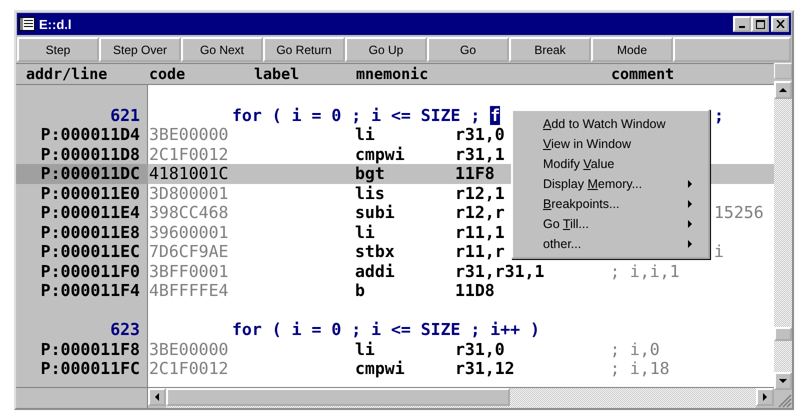  Describe the element at coordinates (587, 144) in the screenshot. I see `menu-item: View in Window` at that location.